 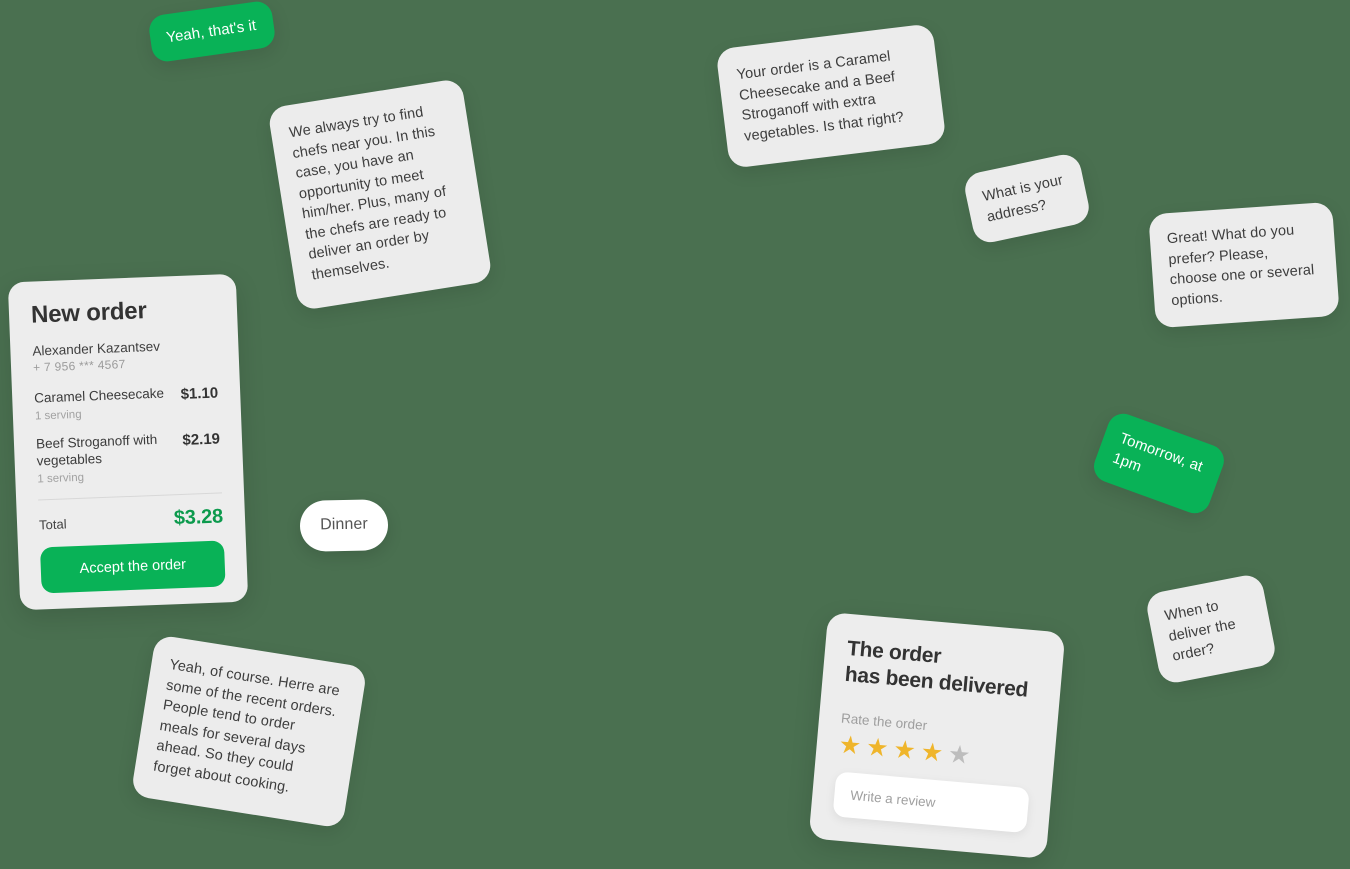 I want to click on order-item-row: Caramel Cheesecake 1 serving $1.10, so click(x=126, y=403).